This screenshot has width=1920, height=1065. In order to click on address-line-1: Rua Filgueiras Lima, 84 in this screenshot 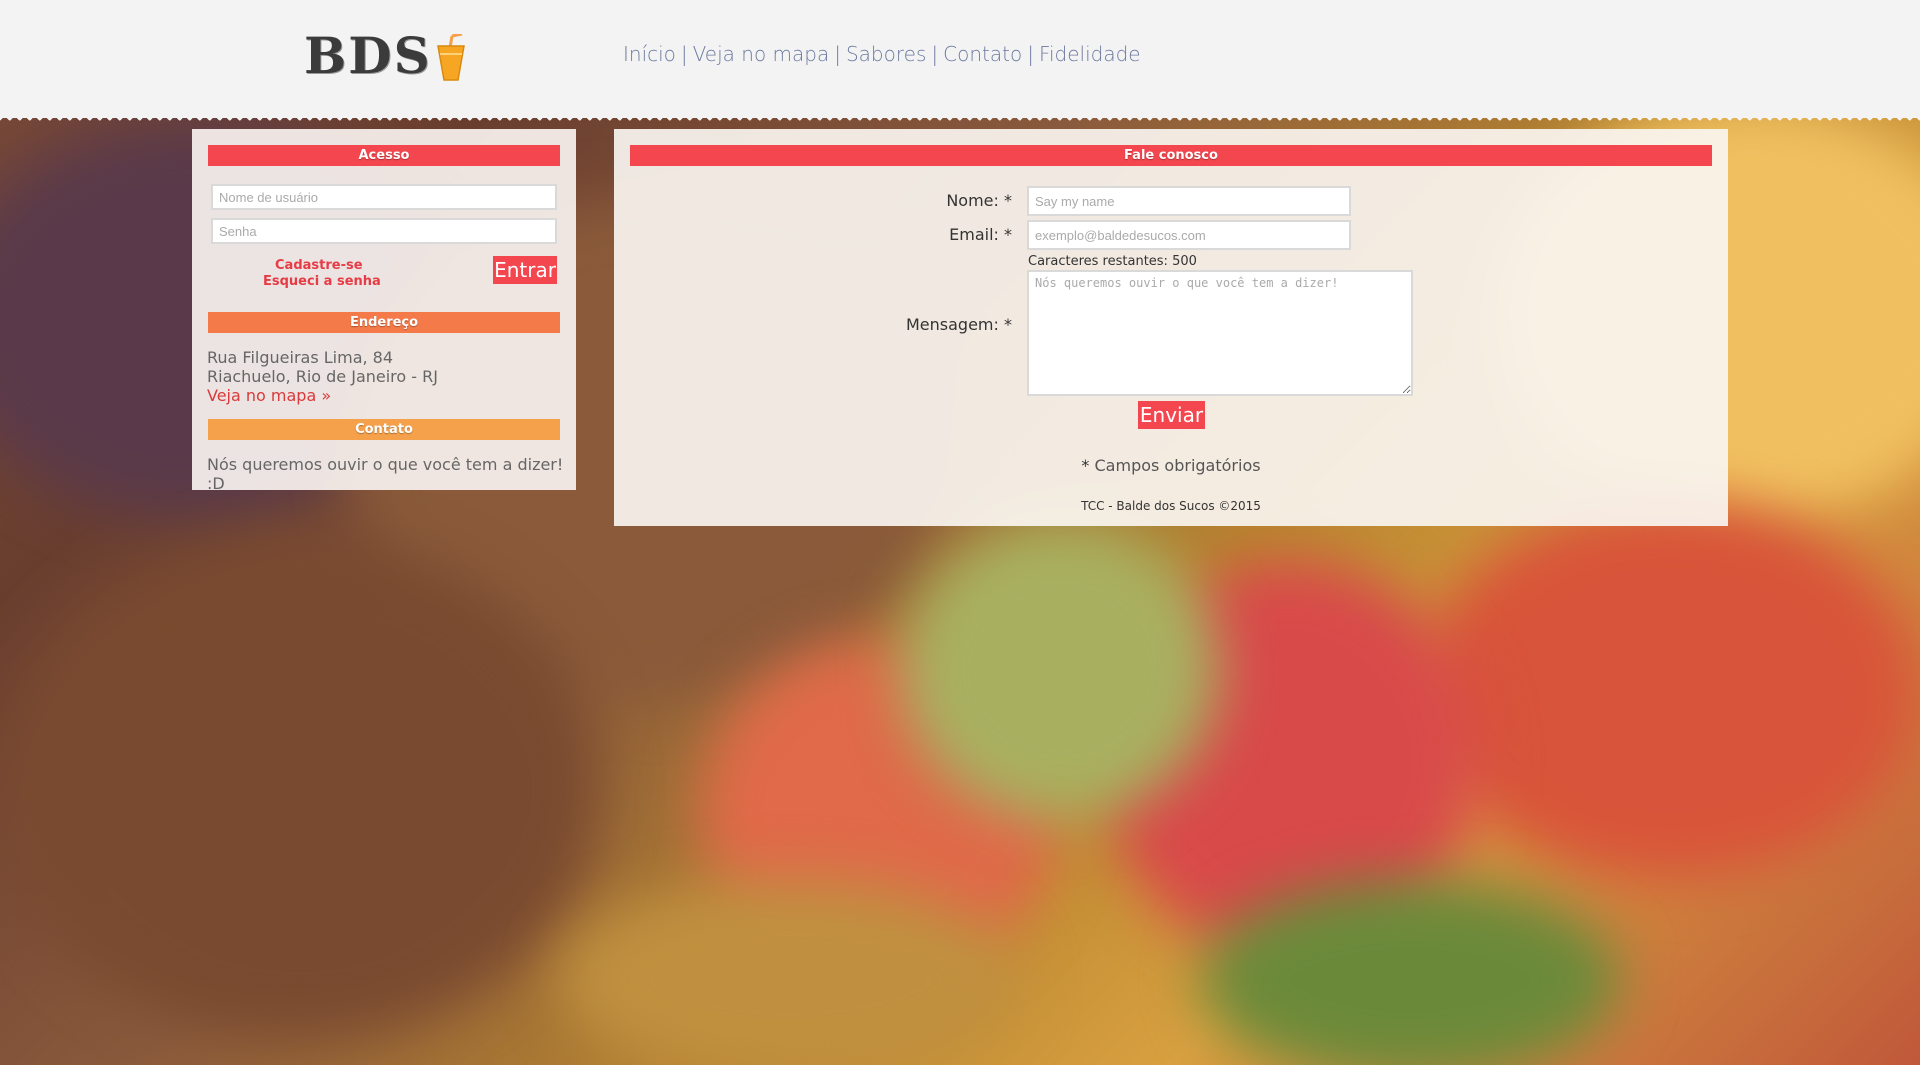, I will do `click(300, 357)`.